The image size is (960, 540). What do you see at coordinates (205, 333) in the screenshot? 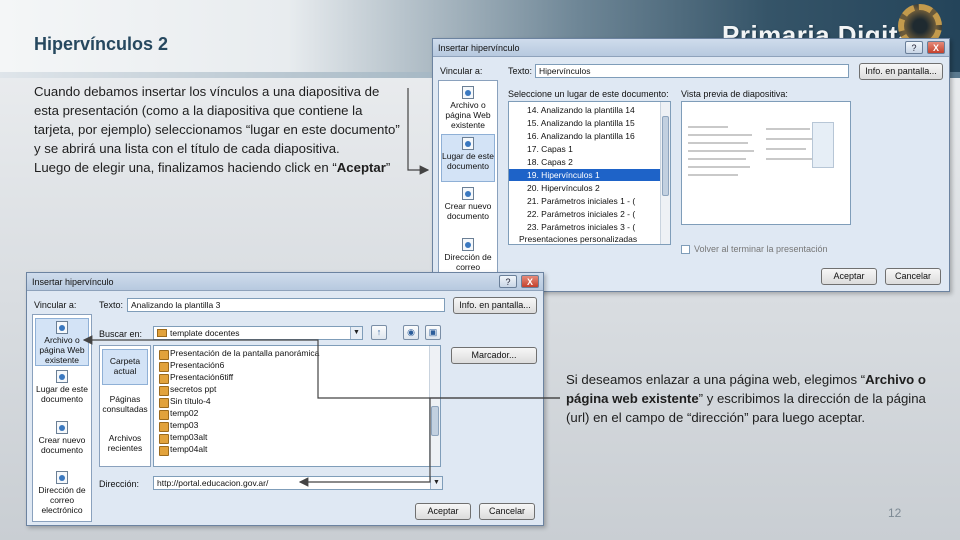
I see `look-in-value: template docentes` at bounding box center [205, 333].